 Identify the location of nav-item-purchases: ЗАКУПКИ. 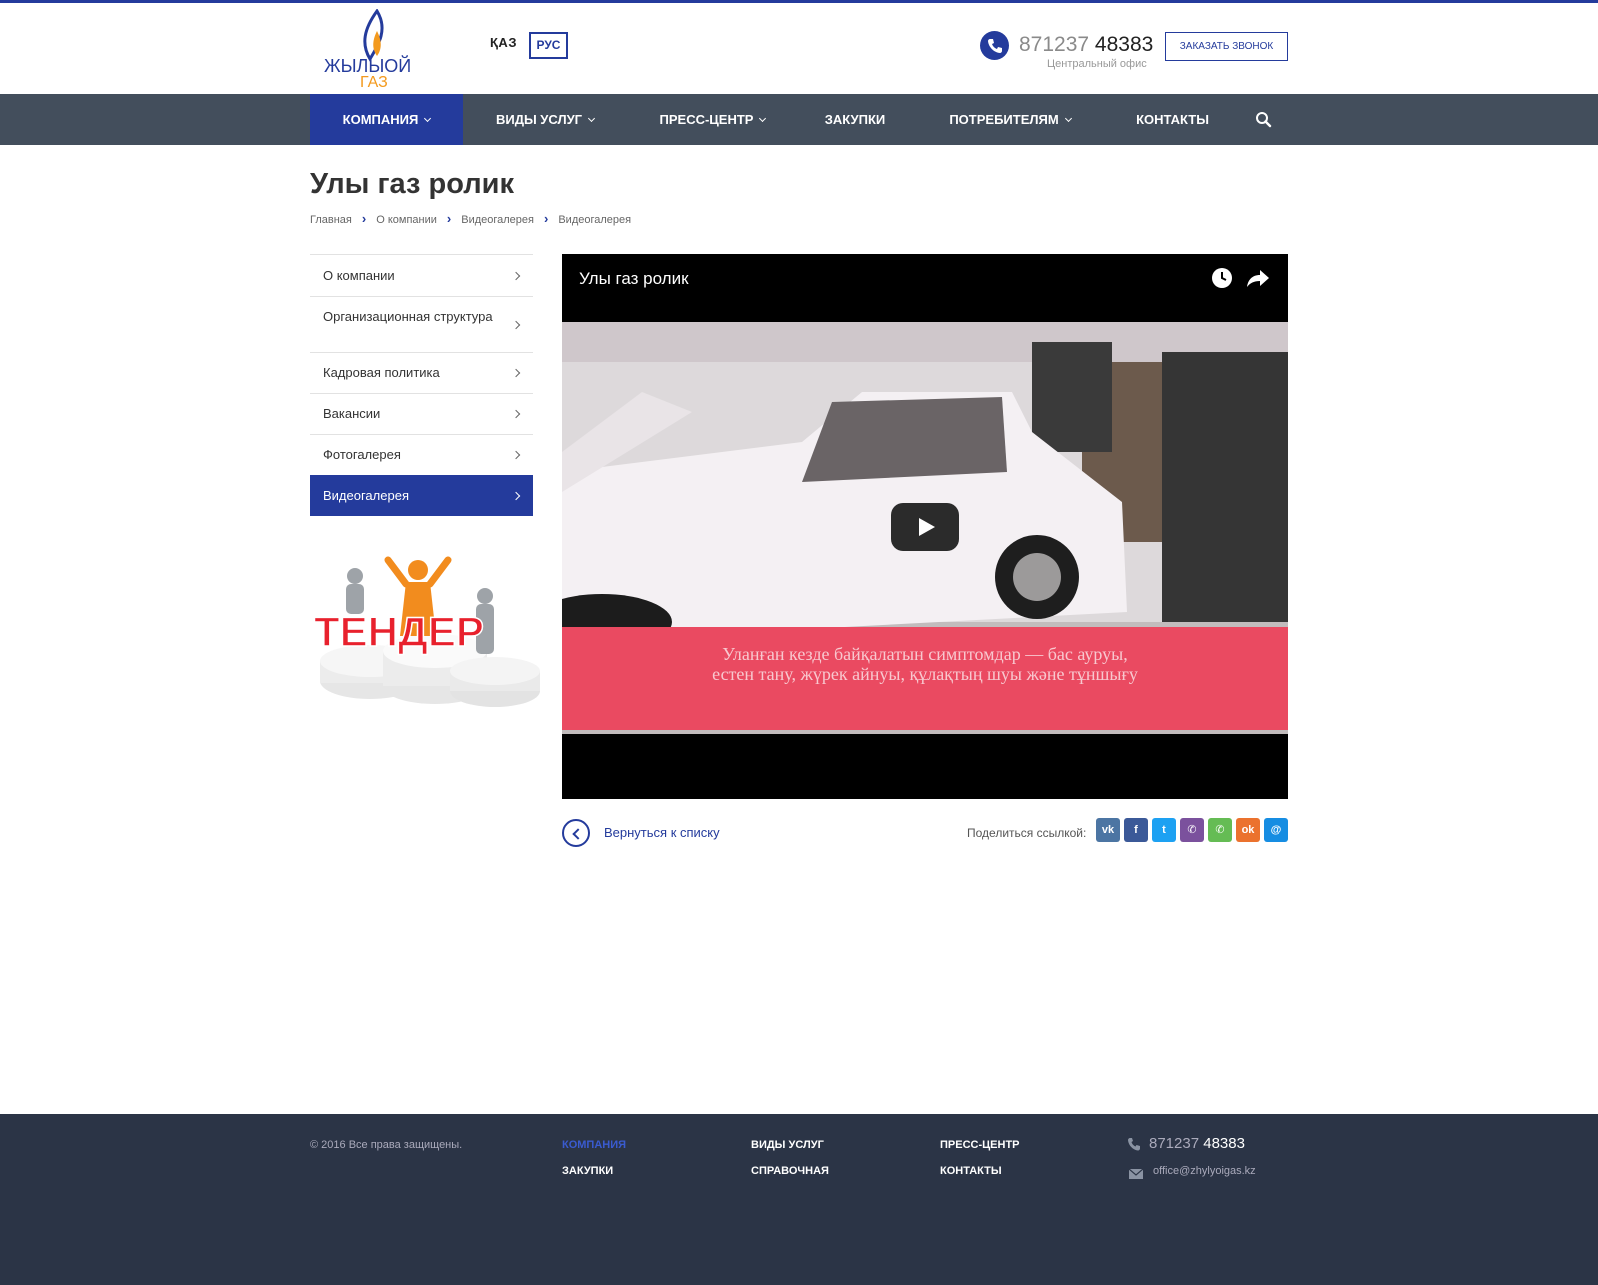
(855, 119).